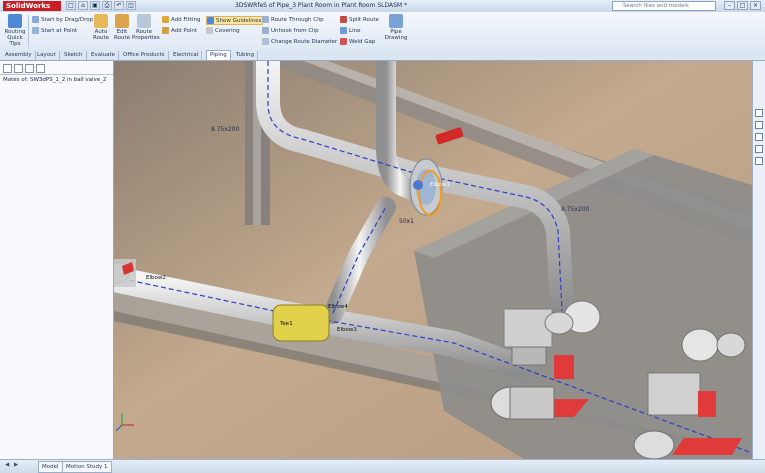  What do you see at coordinates (418, 185) in the screenshot?
I see `triad-center` at bounding box center [418, 185].